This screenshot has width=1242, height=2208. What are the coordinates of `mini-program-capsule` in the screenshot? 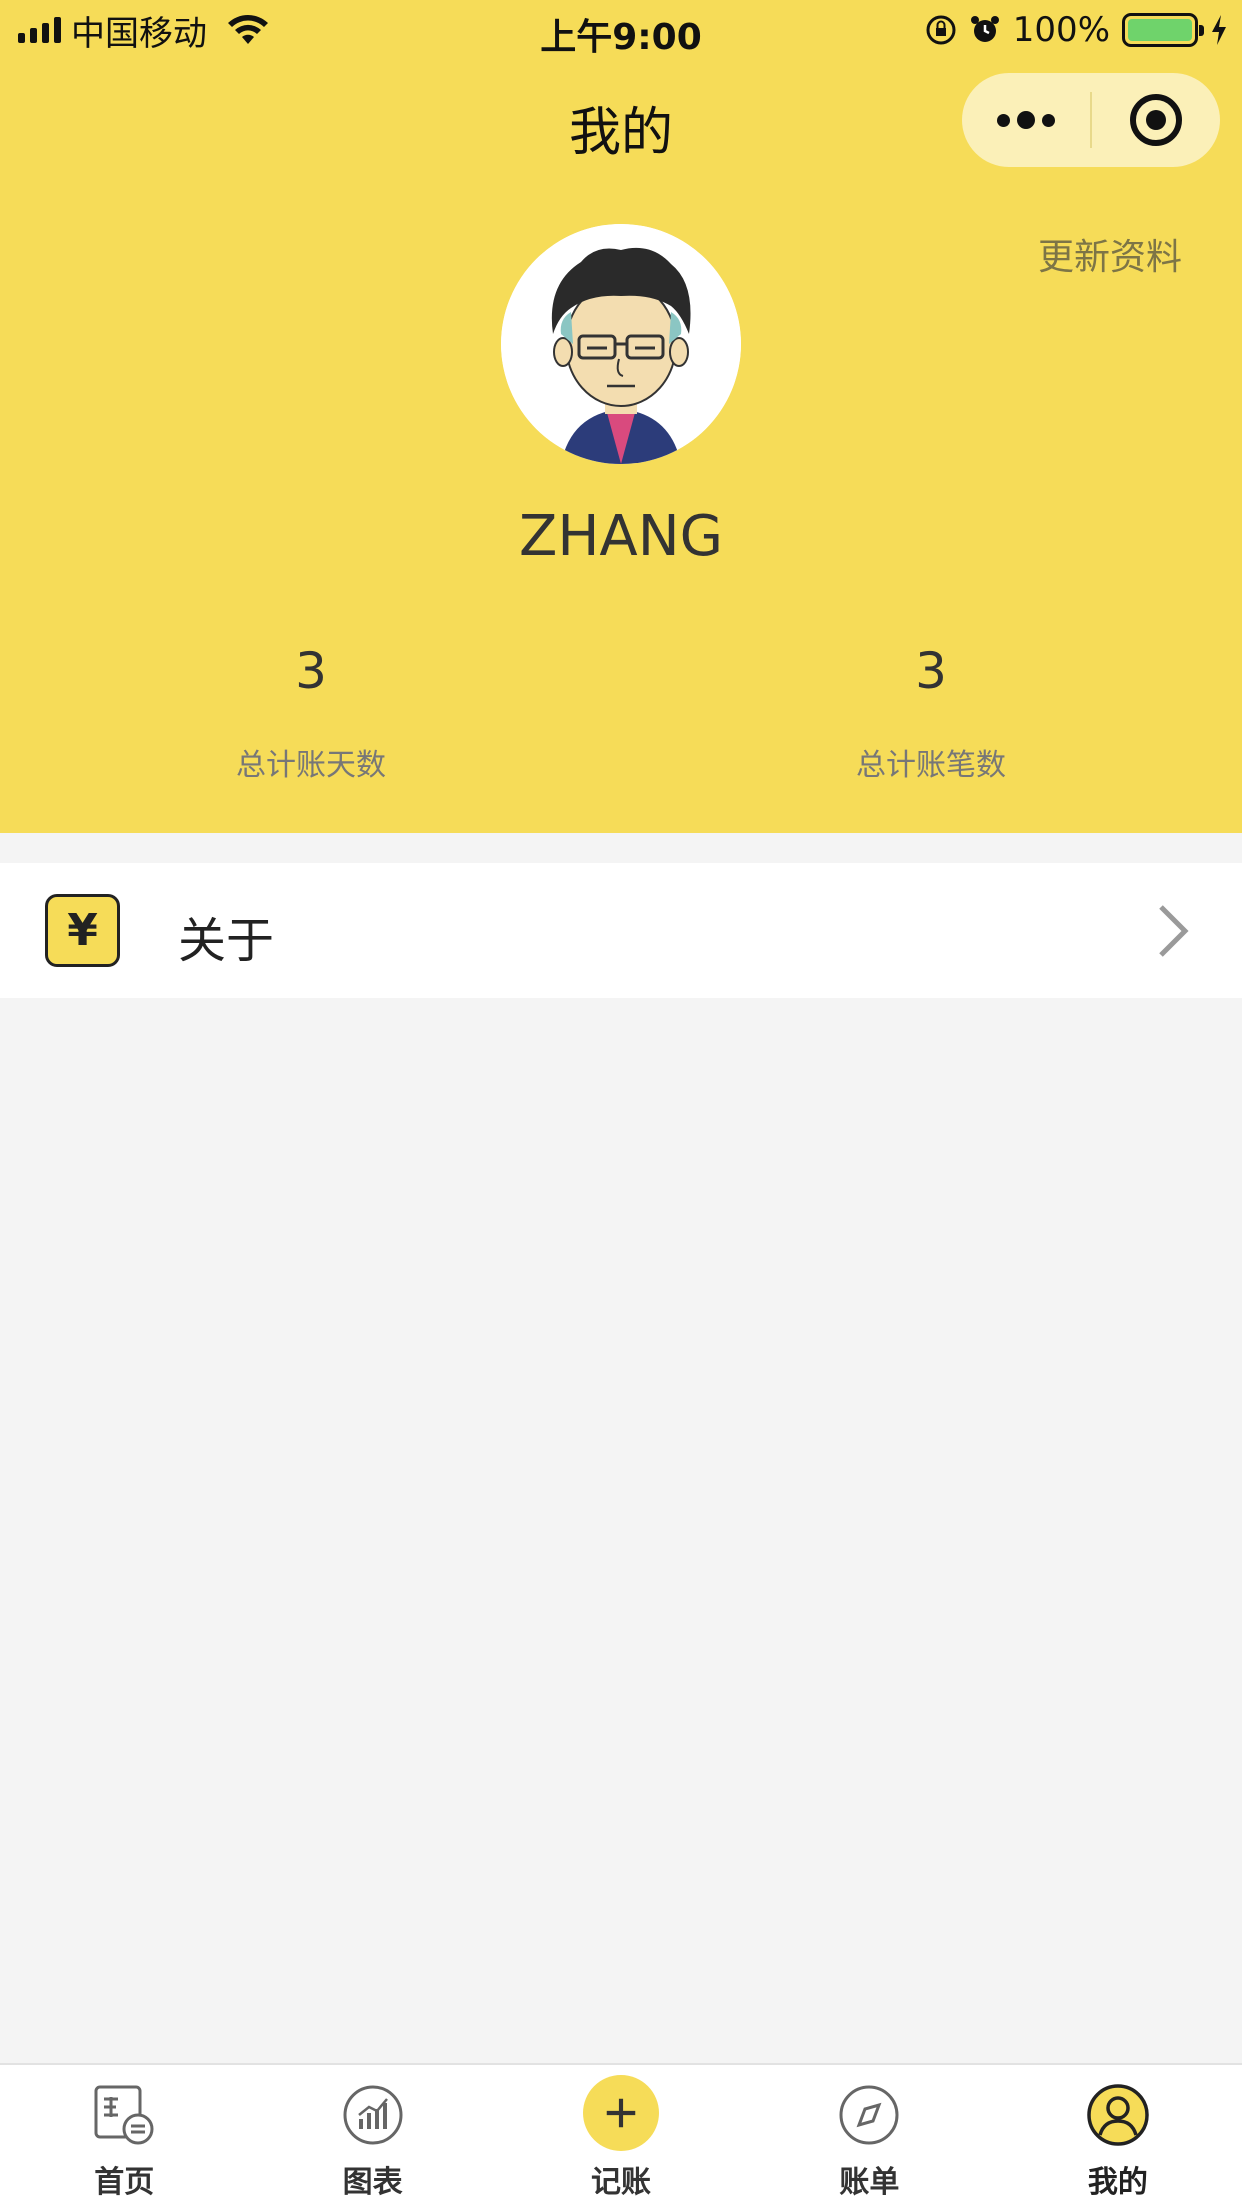 It's located at (1091, 120).